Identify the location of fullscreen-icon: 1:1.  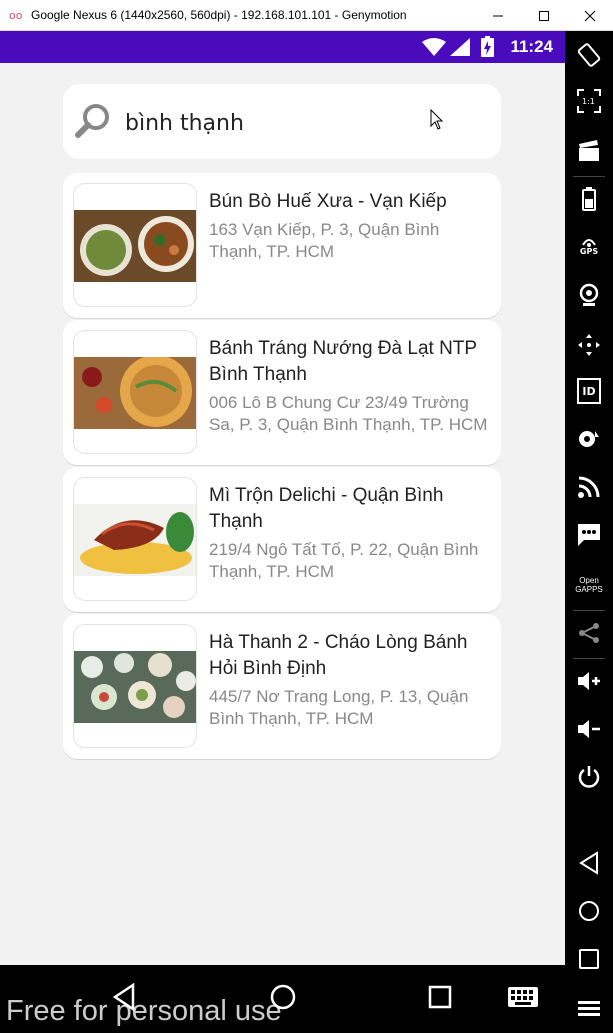
(589, 101).